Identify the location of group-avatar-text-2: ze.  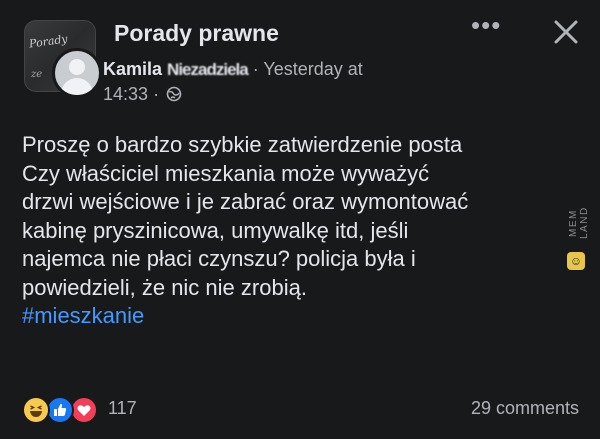
(37, 74).